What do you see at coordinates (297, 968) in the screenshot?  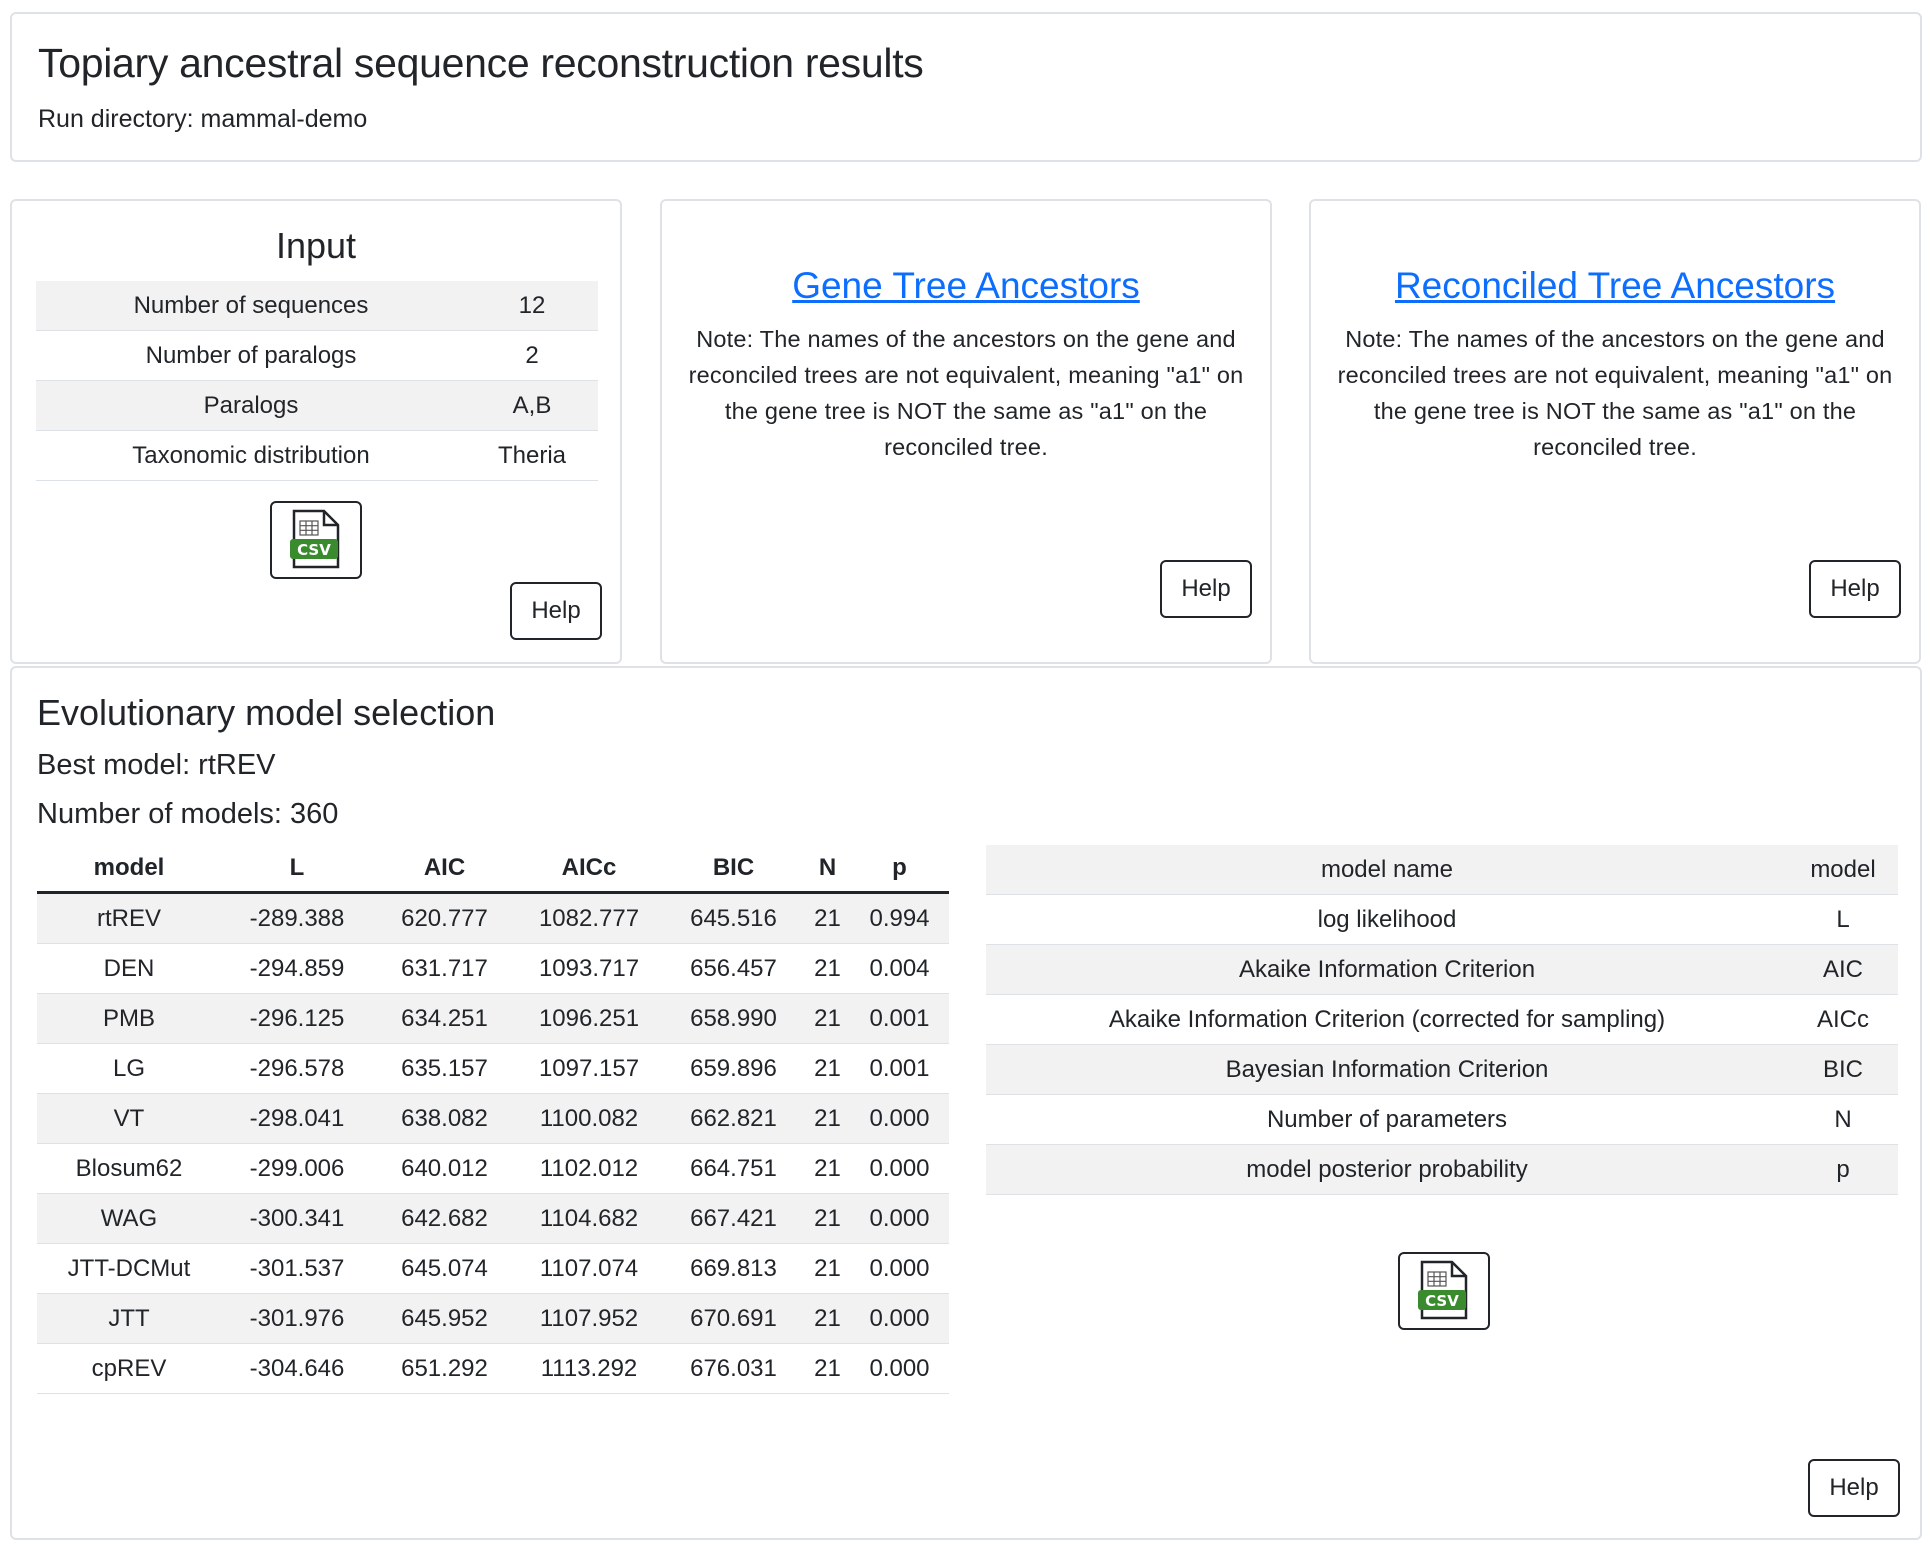 I see `table-cell: -294.859` at bounding box center [297, 968].